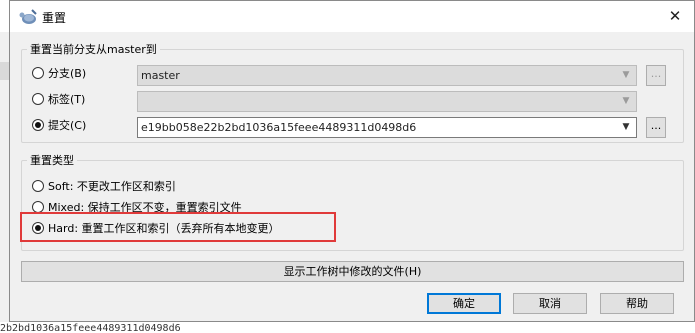 This screenshot has width=695, height=333. I want to click on radio-branch: 分支(B), so click(59, 73).